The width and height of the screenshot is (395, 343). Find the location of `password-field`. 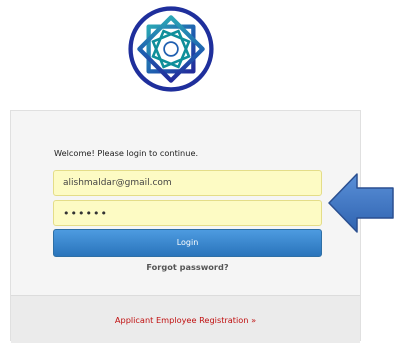

password-field is located at coordinates (187, 213).